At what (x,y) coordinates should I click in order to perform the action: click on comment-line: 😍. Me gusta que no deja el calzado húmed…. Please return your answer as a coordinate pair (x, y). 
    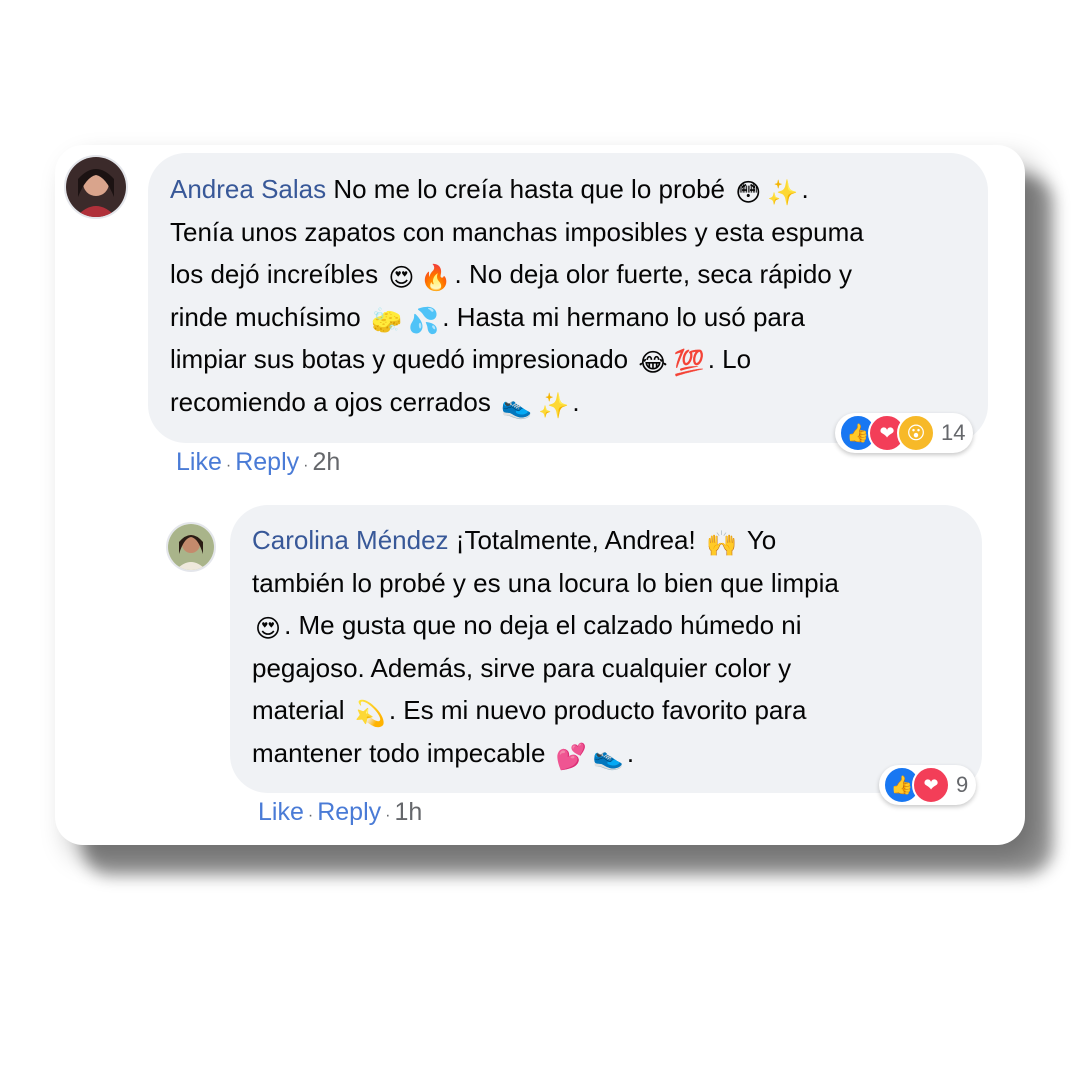
    Looking at the image, I should click on (528, 626).